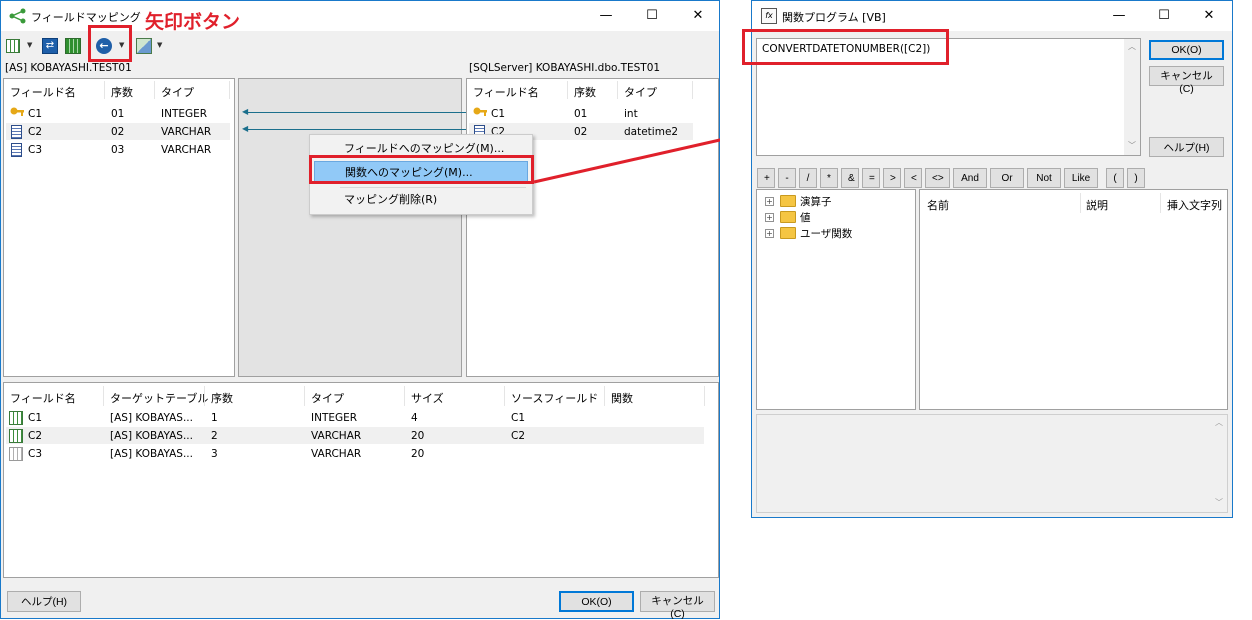  Describe the element at coordinates (1007, 178) in the screenshot. I see `operator-or-button: Or` at that location.